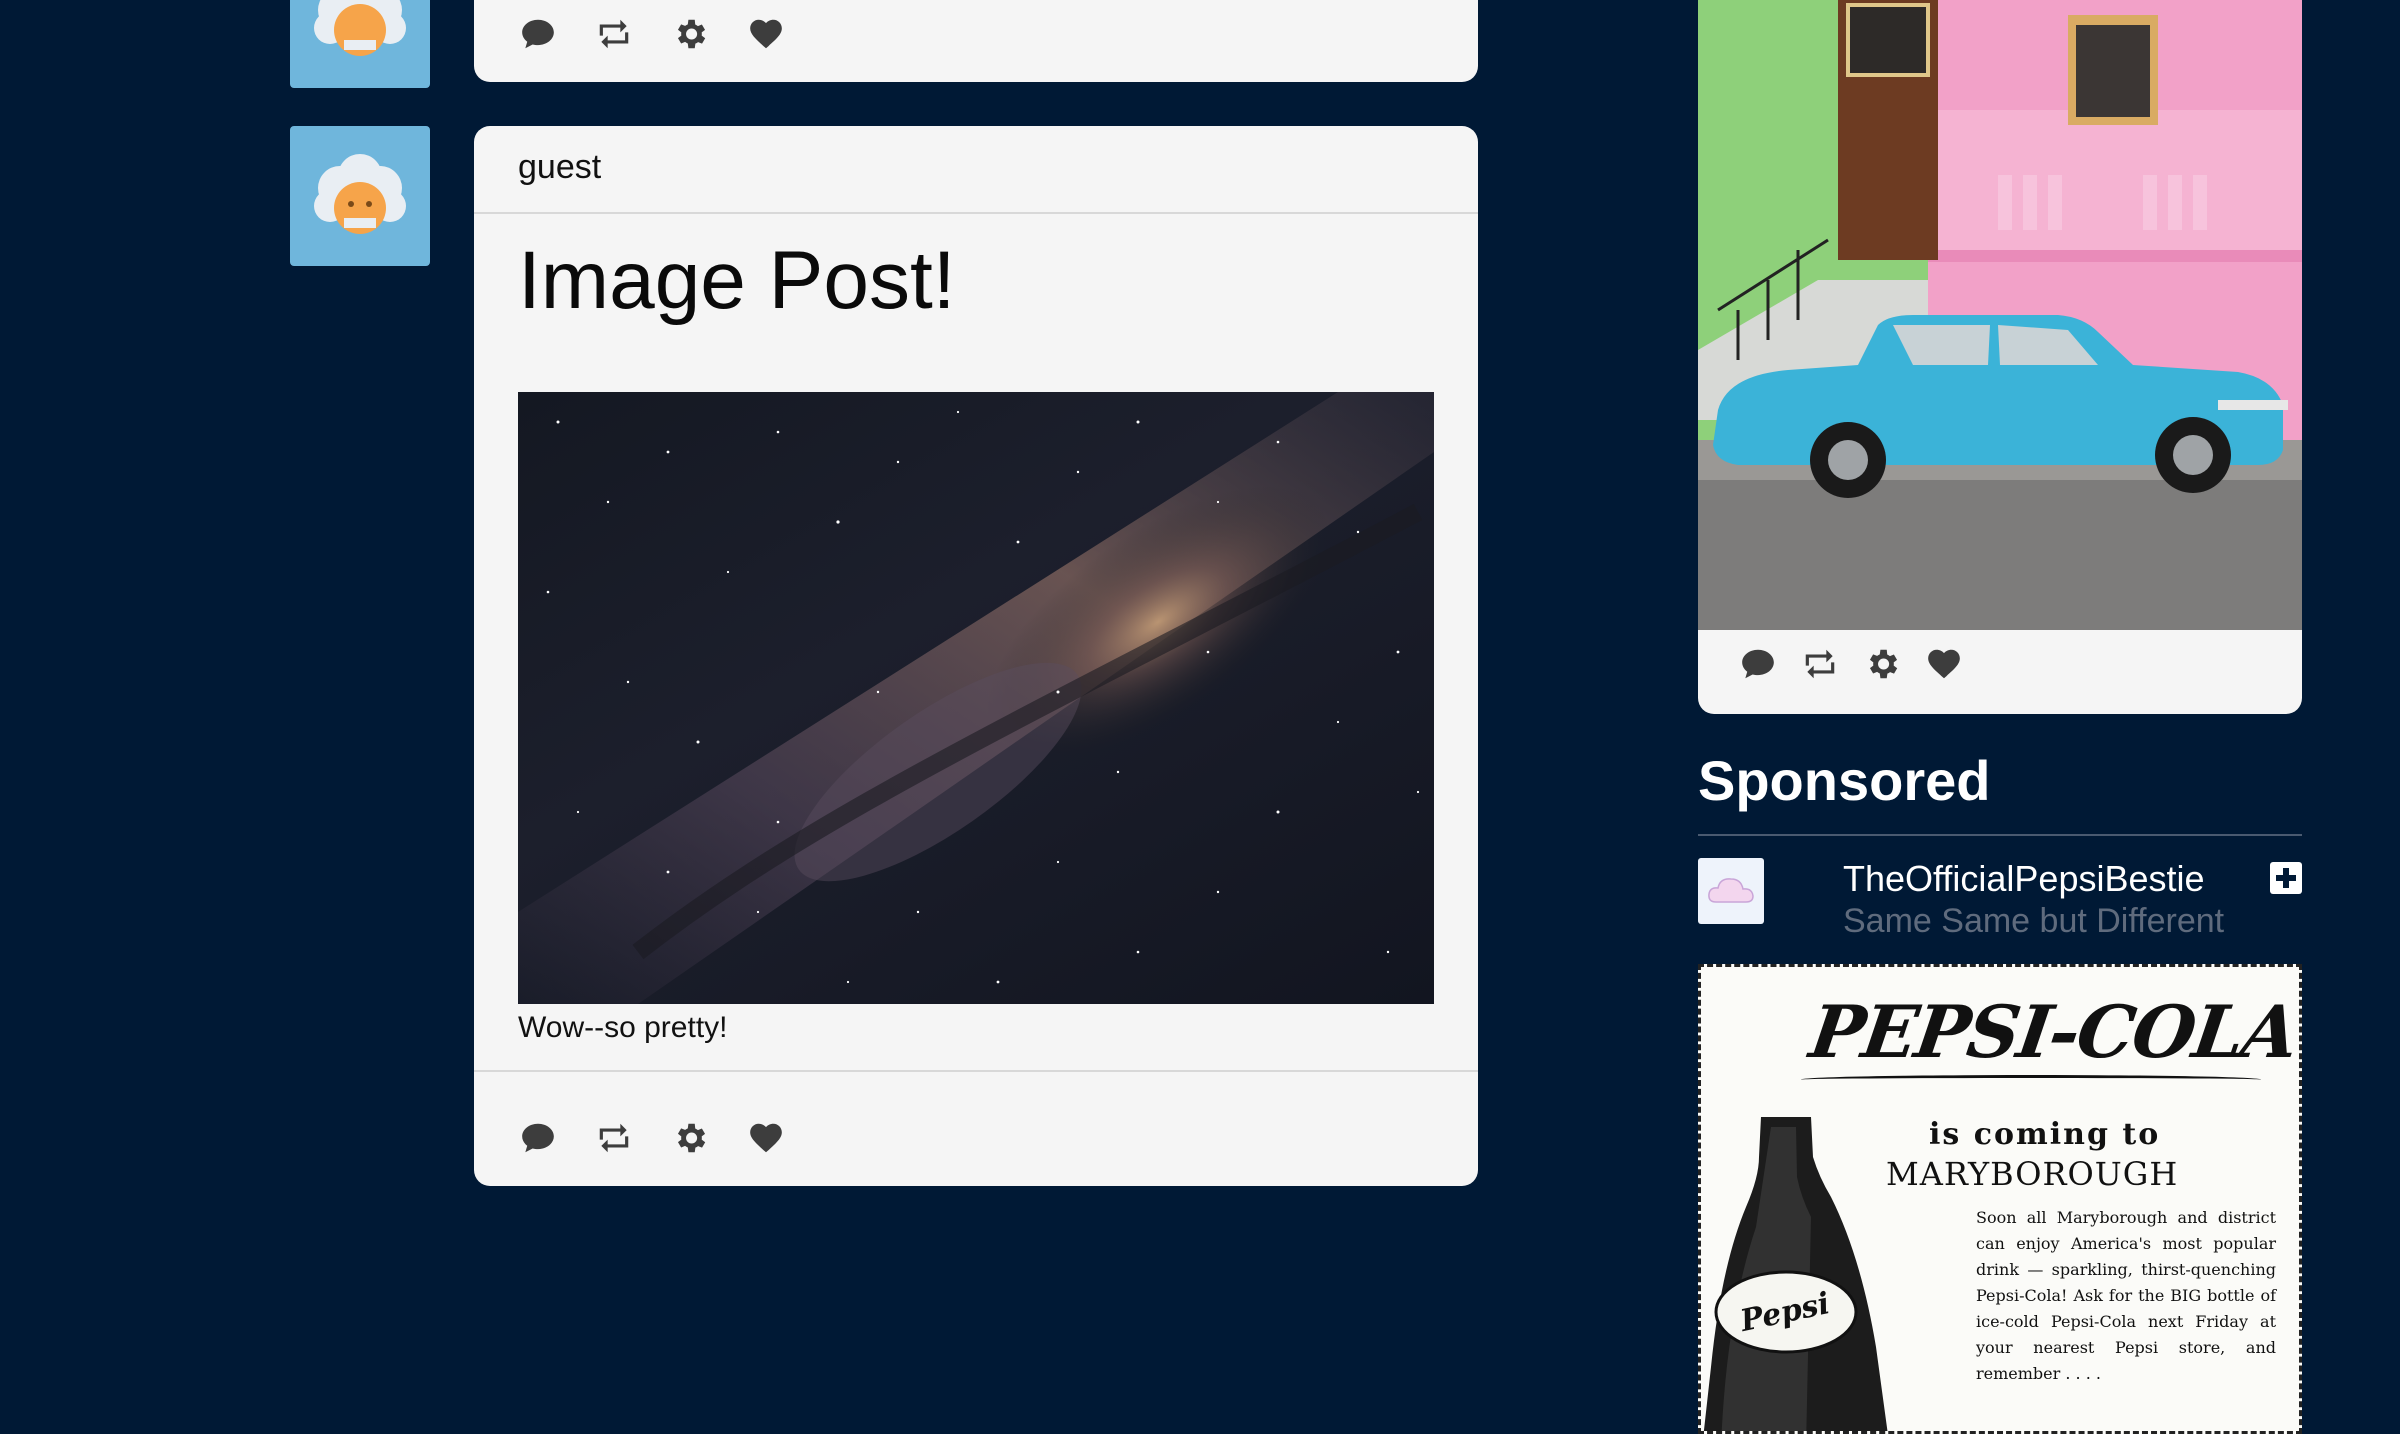  I want to click on post-username: guest, so click(559, 167).